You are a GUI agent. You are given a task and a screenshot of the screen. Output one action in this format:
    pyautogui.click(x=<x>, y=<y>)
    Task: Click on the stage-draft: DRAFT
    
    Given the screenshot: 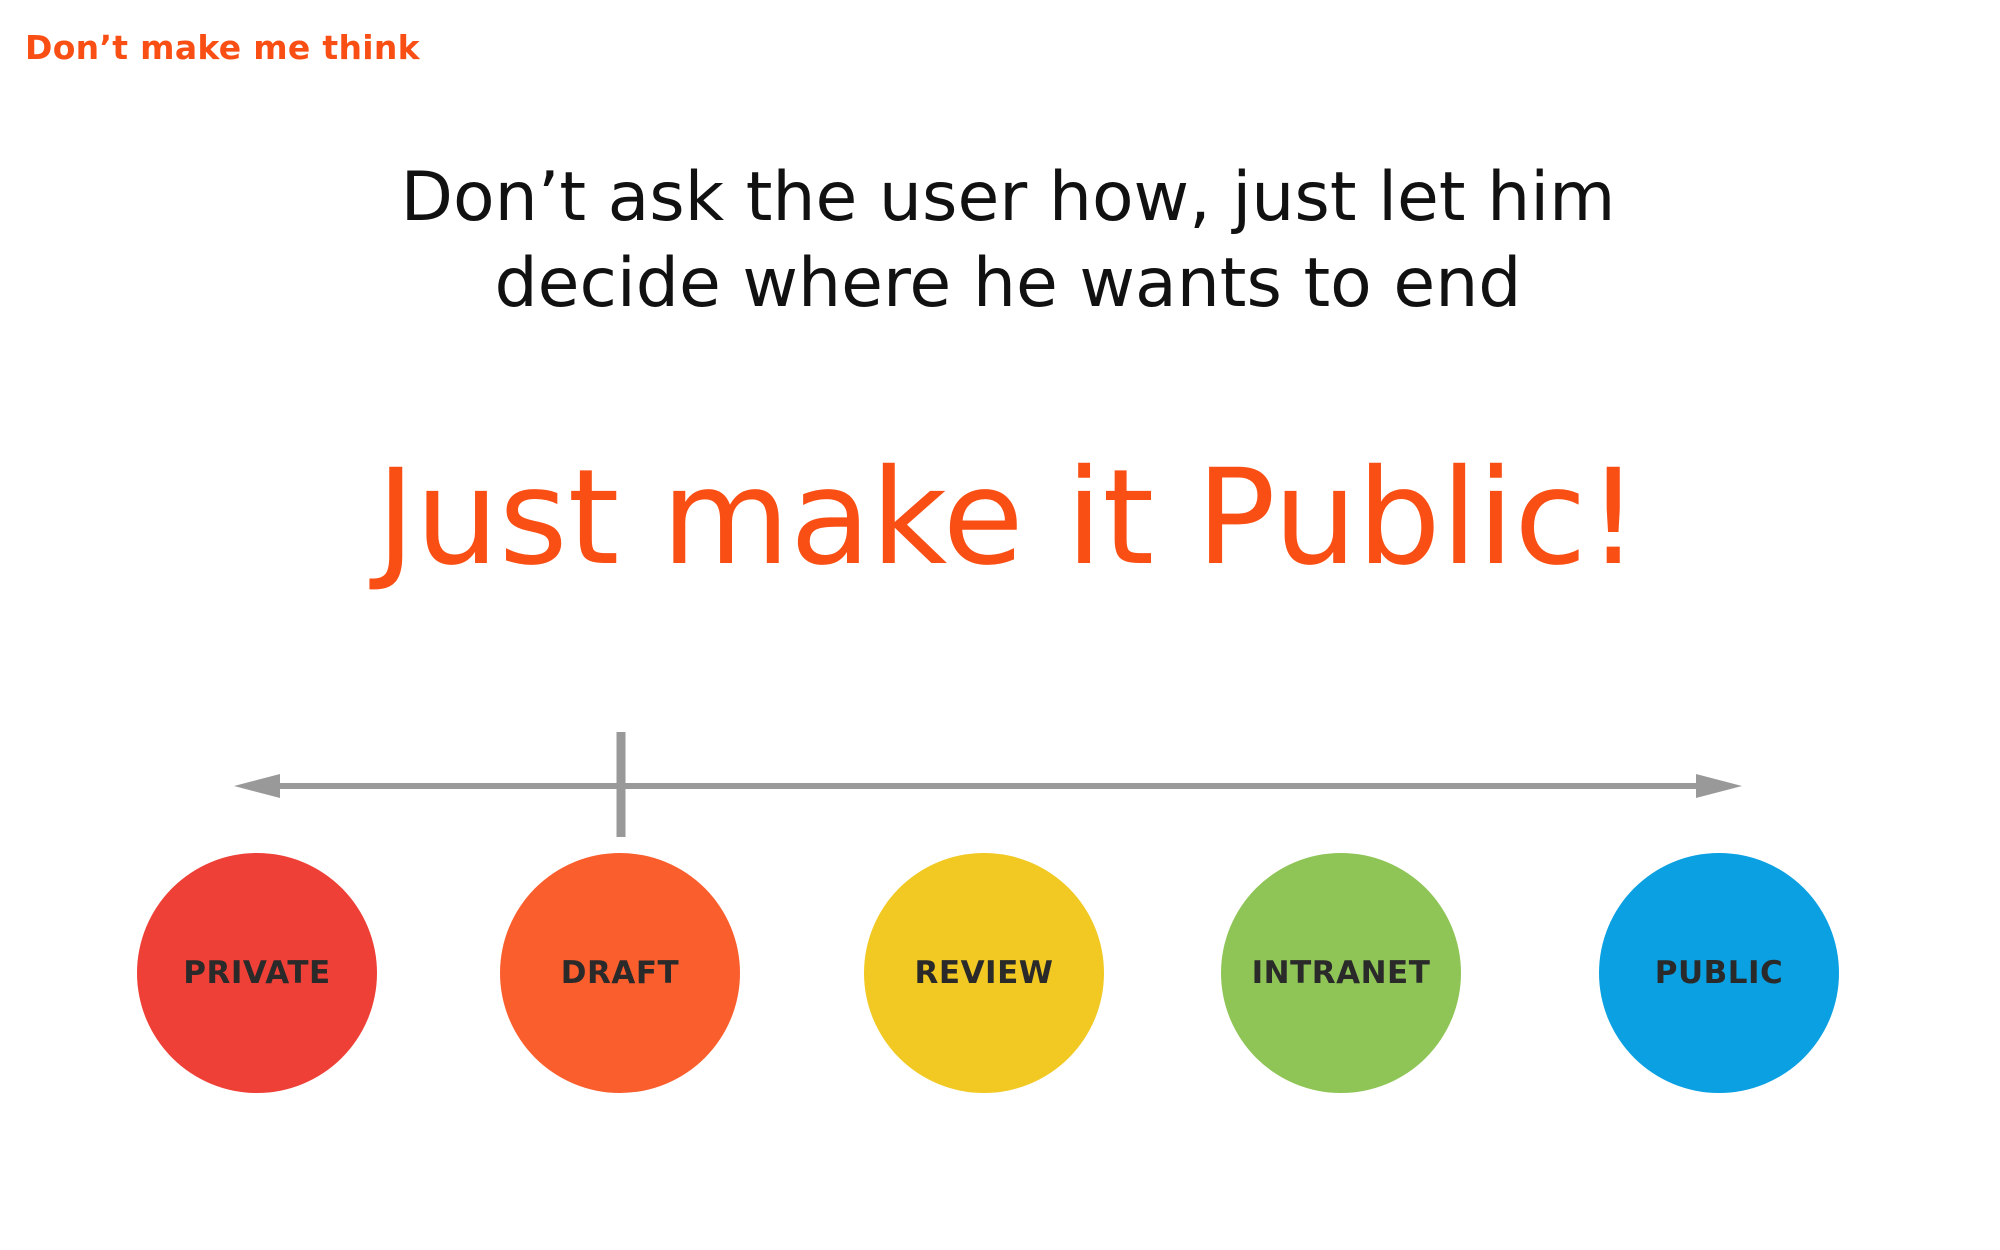 What is the action you would take?
    pyautogui.click(x=620, y=973)
    